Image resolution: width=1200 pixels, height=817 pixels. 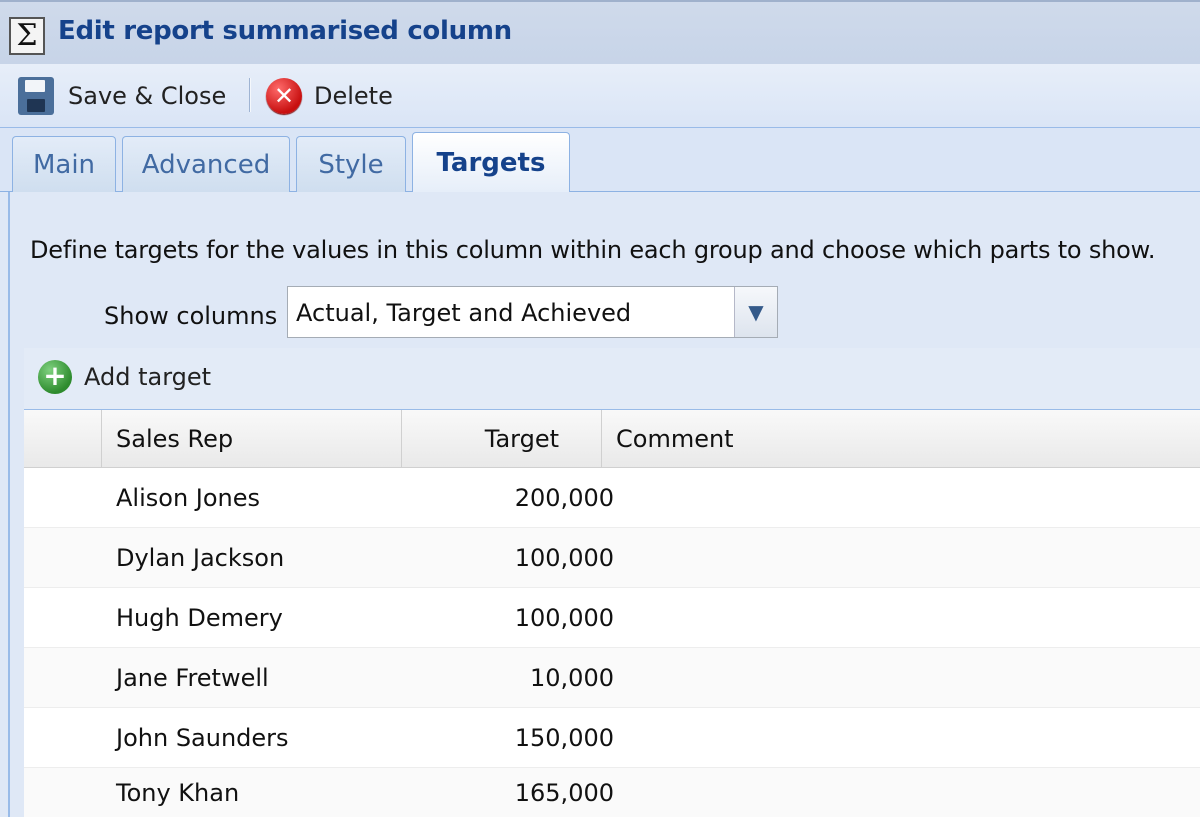 What do you see at coordinates (464, 313) in the screenshot?
I see `show-columns-value: Actual, Target and Achieved` at bounding box center [464, 313].